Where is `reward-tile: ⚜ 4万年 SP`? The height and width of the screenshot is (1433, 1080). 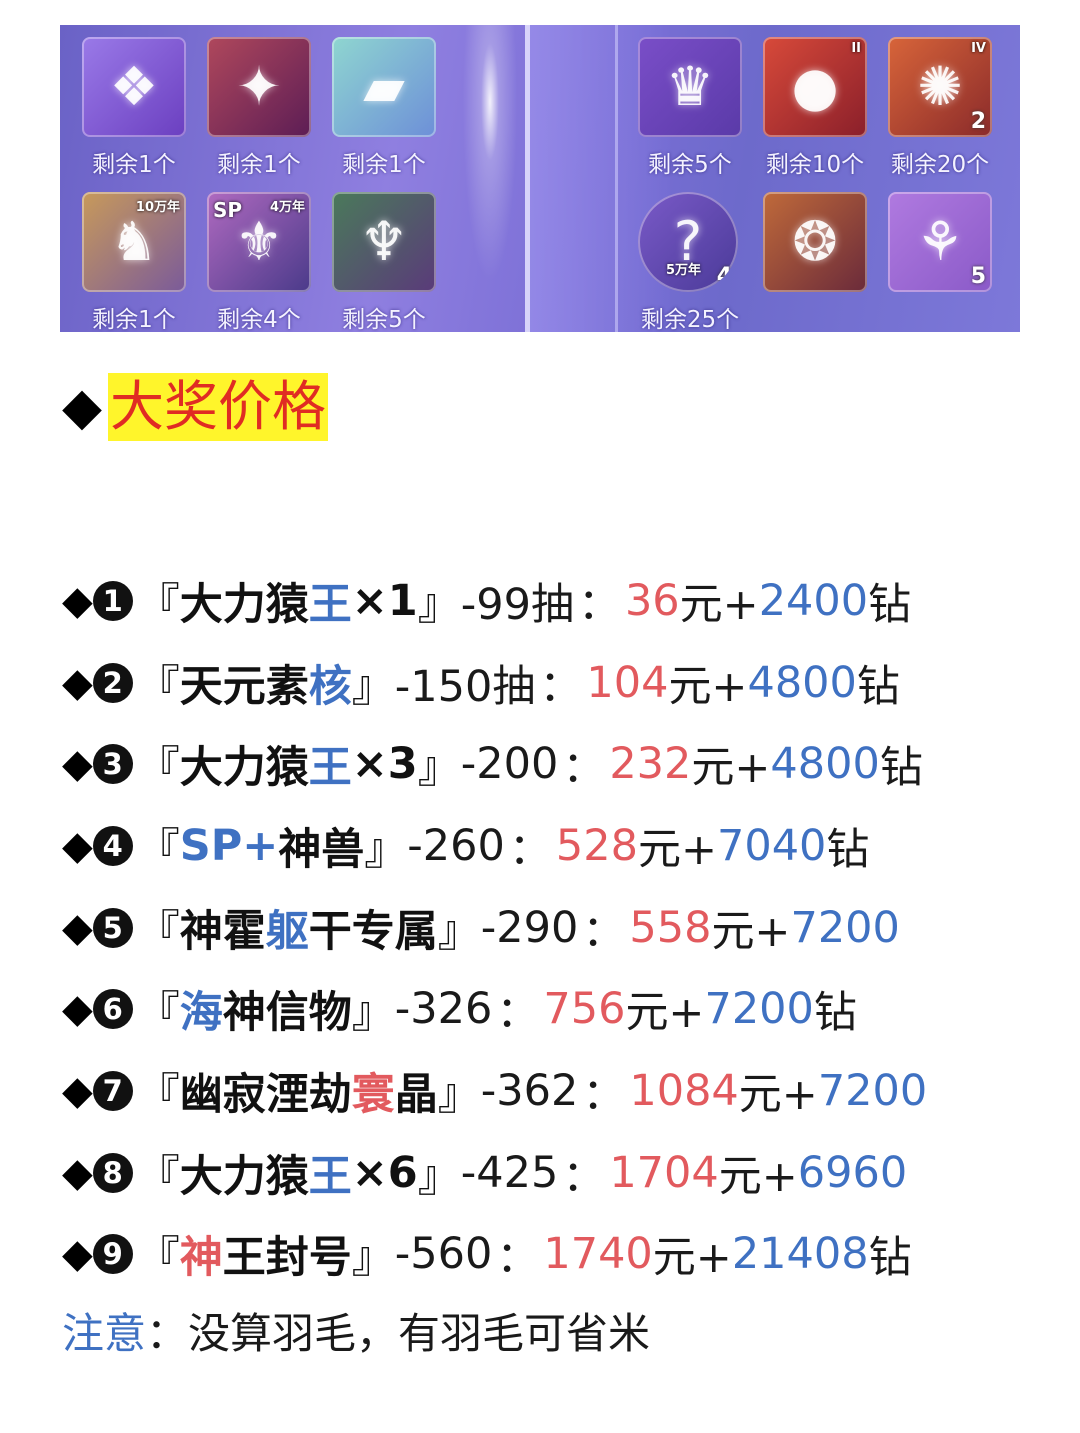
reward-tile: ⚜ 4万年 SP is located at coordinates (259, 242).